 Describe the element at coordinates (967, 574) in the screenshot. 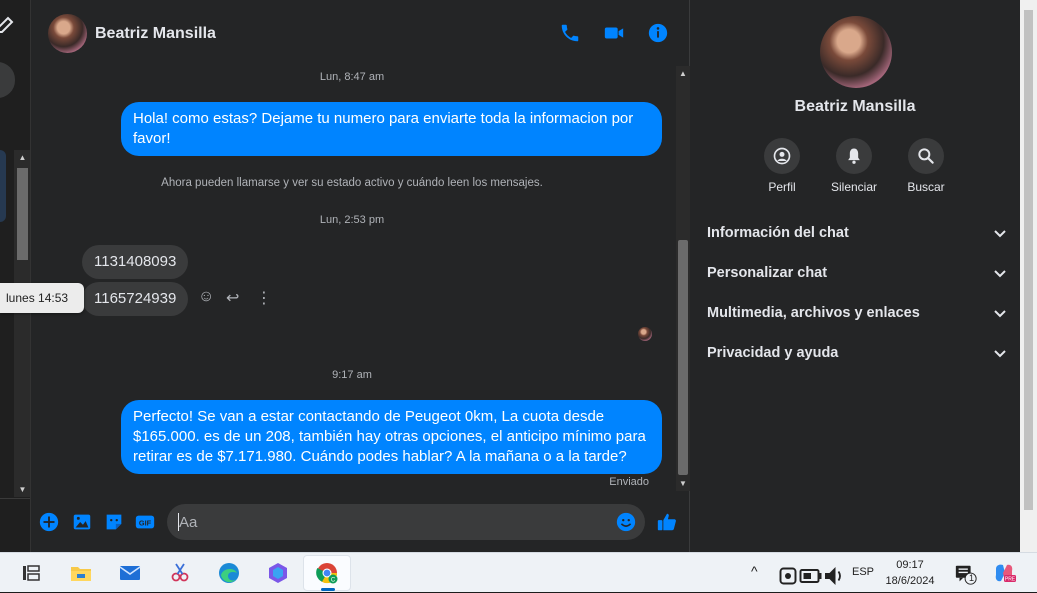

I see `notifications-icon: 1` at that location.